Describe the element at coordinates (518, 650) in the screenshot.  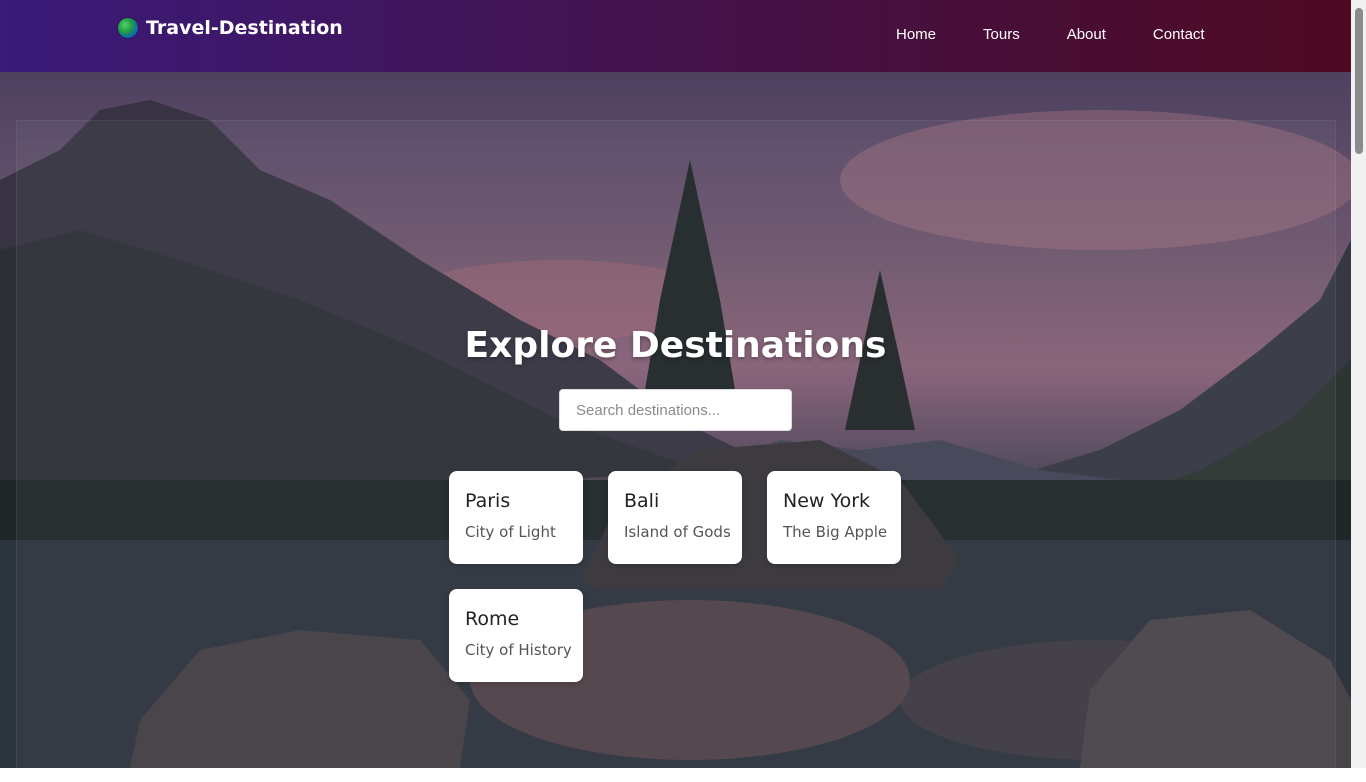
I see `destination-tagline: City of History` at that location.